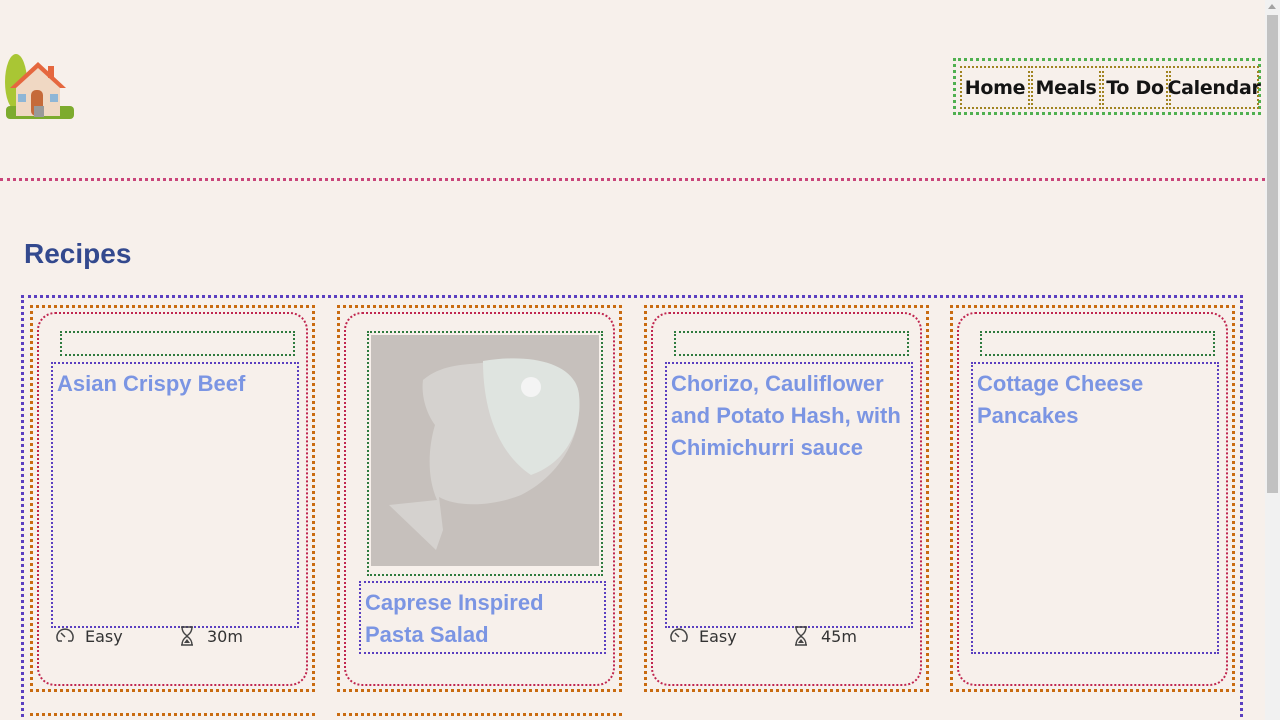 Image resolution: width=1280 pixels, height=720 pixels. Describe the element at coordinates (1066, 87) in the screenshot. I see `nav-meals: Meals` at that location.